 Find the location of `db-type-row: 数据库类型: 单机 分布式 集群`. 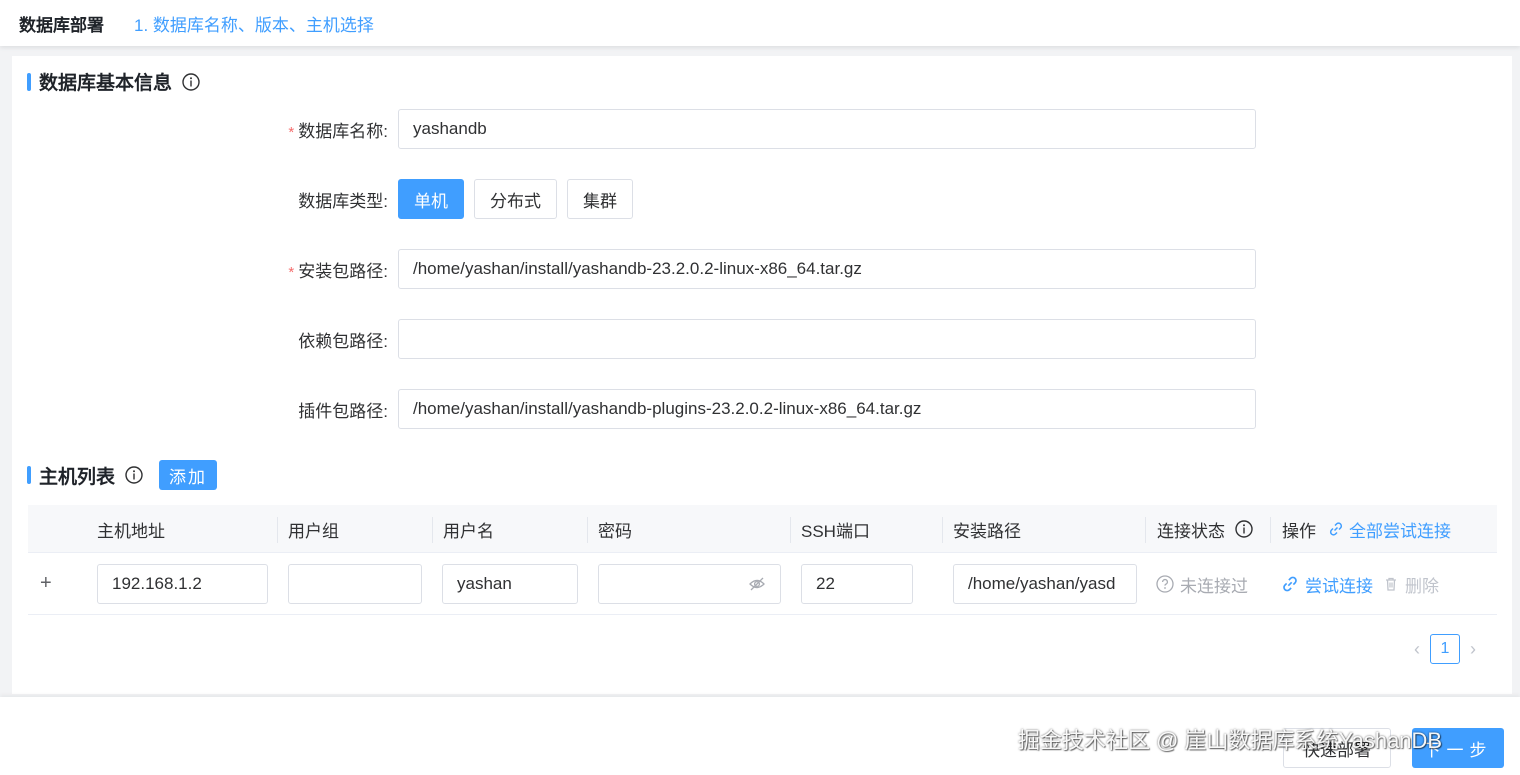

db-type-row: 数据库类型: 单机 分布式 集群 is located at coordinates (327, 199).